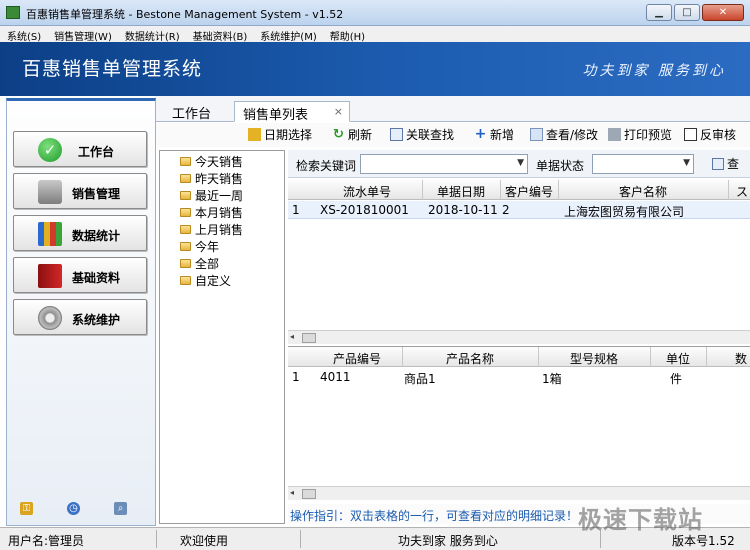 This screenshot has width=750, height=550. Describe the element at coordinates (50, 150) in the screenshot. I see `check-icon: ✓` at that location.